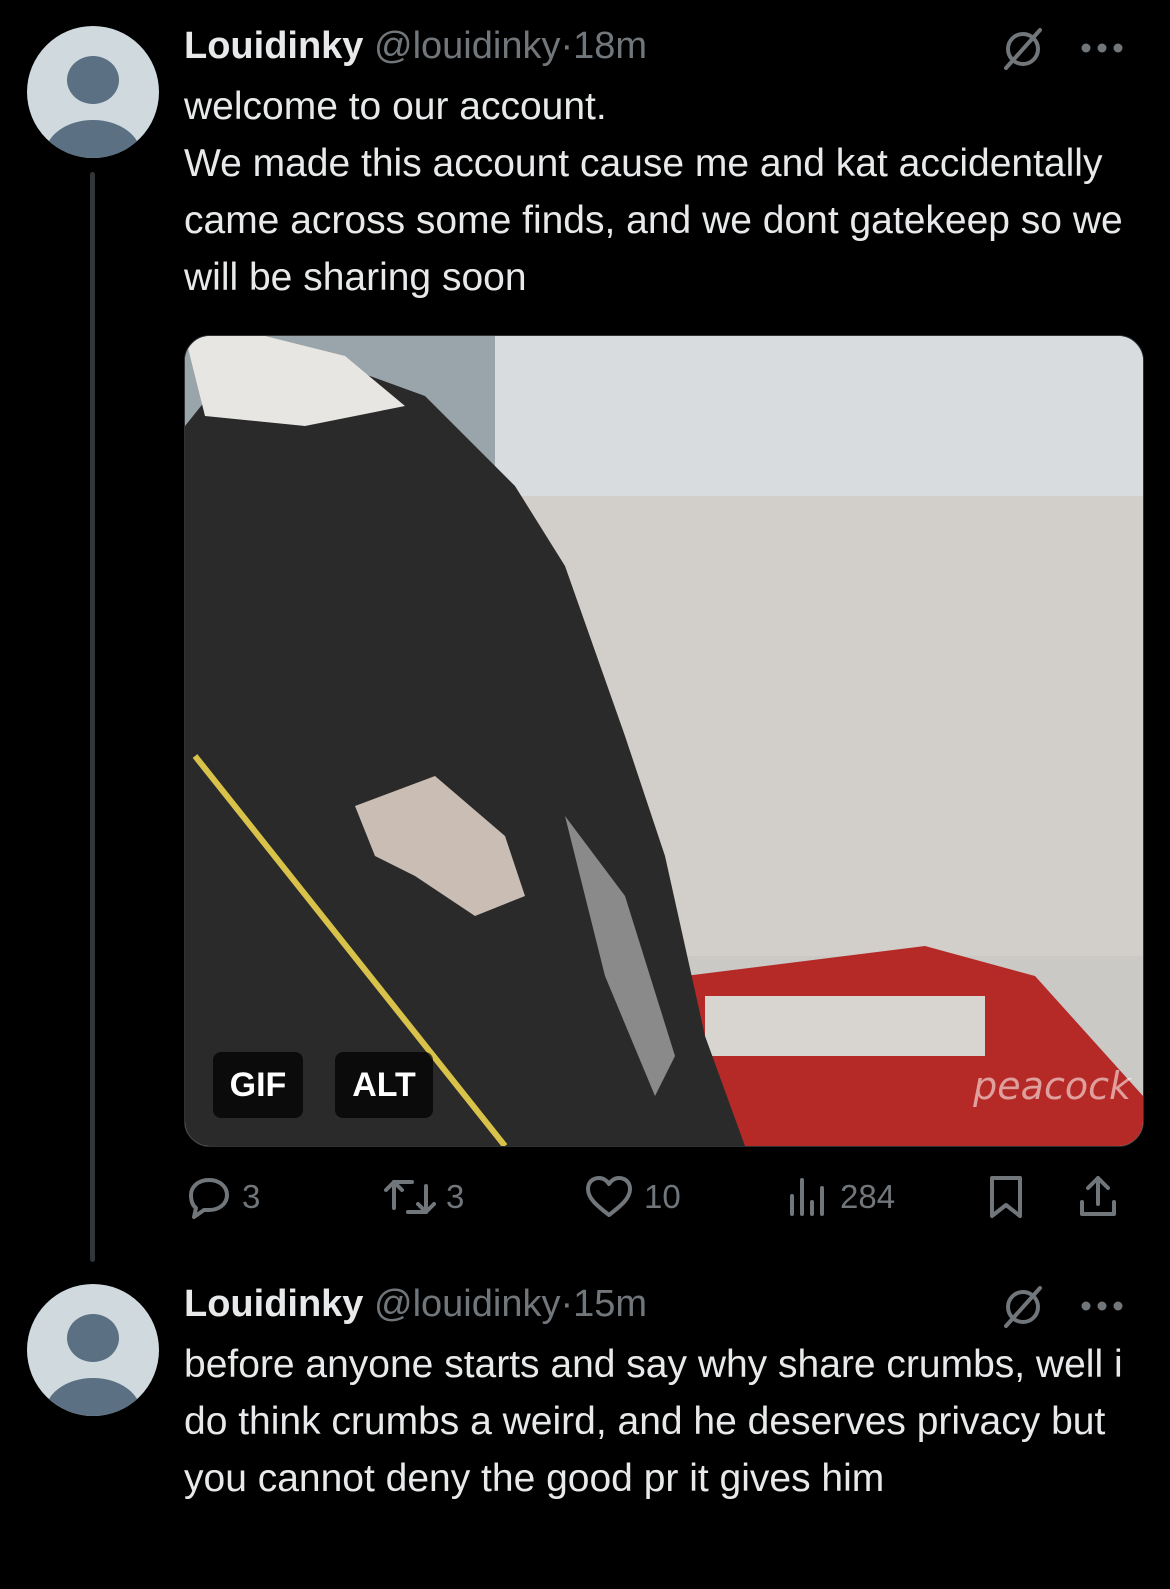 The width and height of the screenshot is (1170, 1589). Describe the element at coordinates (410, 1197) in the screenshot. I see `repost-icon` at that location.